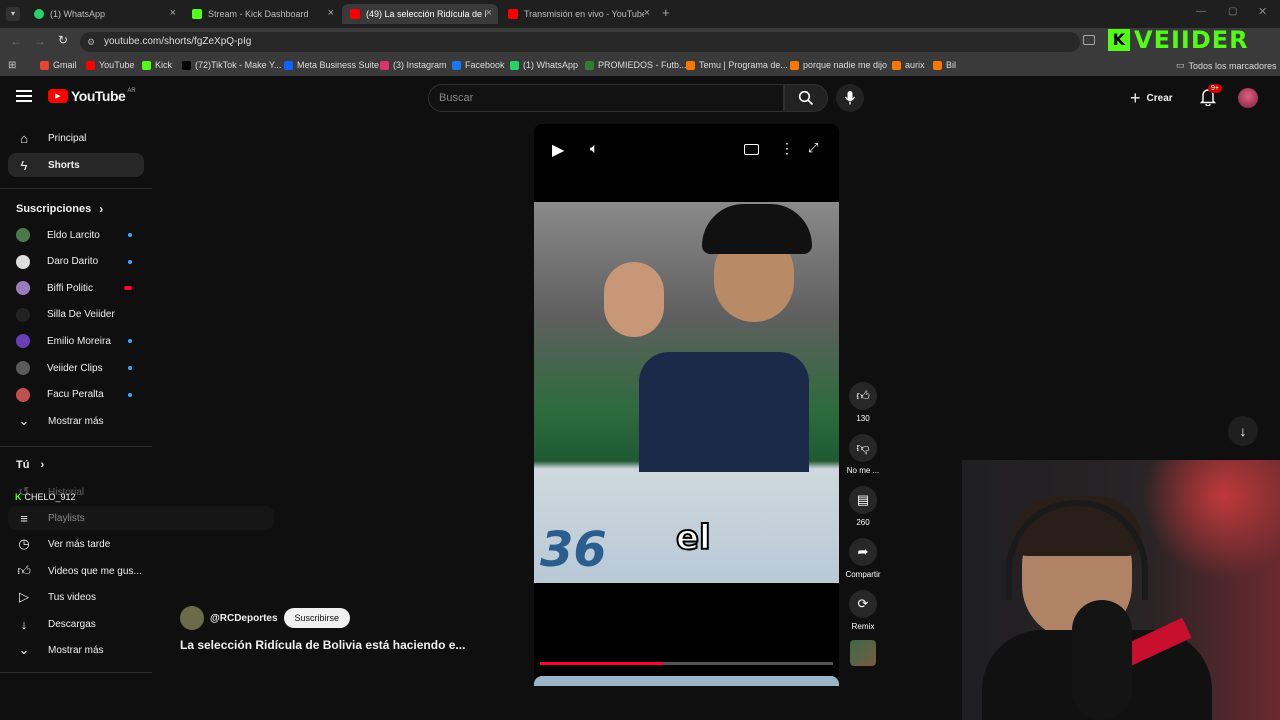 The height and width of the screenshot is (720, 1280). Describe the element at coordinates (92, 96) in the screenshot. I see `youtube-logo: ▶ YouTube AR` at that location.